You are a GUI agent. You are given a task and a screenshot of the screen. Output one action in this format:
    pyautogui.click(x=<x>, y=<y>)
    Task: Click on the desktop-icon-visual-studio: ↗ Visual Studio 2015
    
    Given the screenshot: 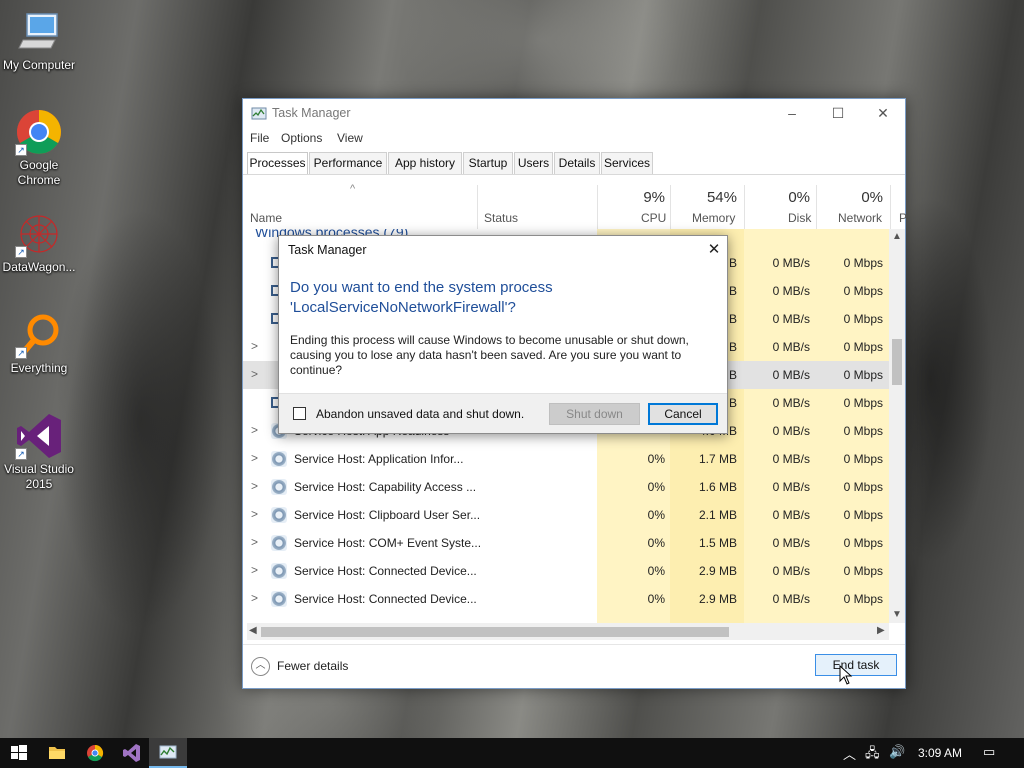 What is the action you would take?
    pyautogui.click(x=39, y=452)
    